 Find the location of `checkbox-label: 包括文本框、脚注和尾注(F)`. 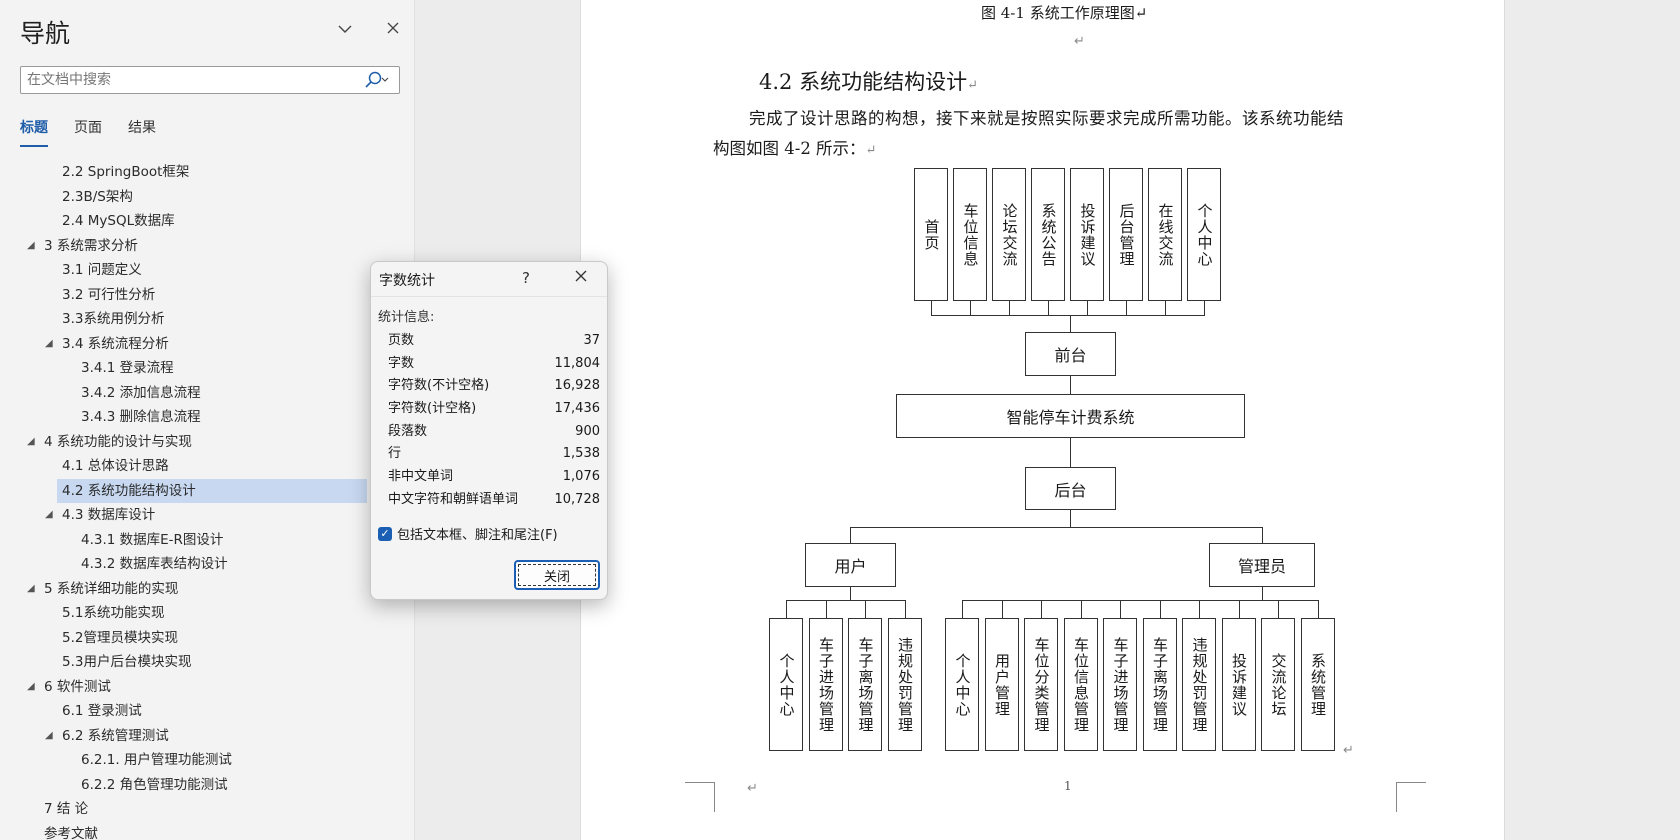

checkbox-label: 包括文本框、脚注和尾注(F) is located at coordinates (477, 535).